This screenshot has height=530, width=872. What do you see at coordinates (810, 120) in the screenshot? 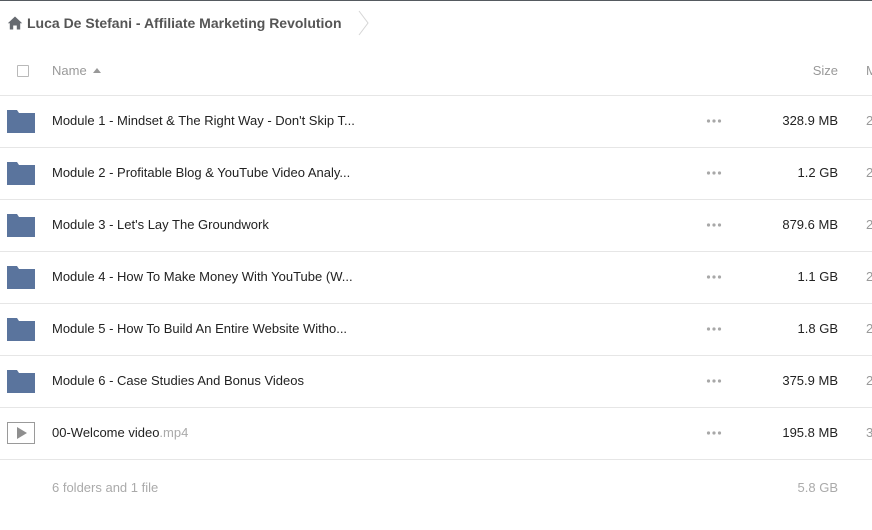
I see `file-size: 328.9 MB` at bounding box center [810, 120].